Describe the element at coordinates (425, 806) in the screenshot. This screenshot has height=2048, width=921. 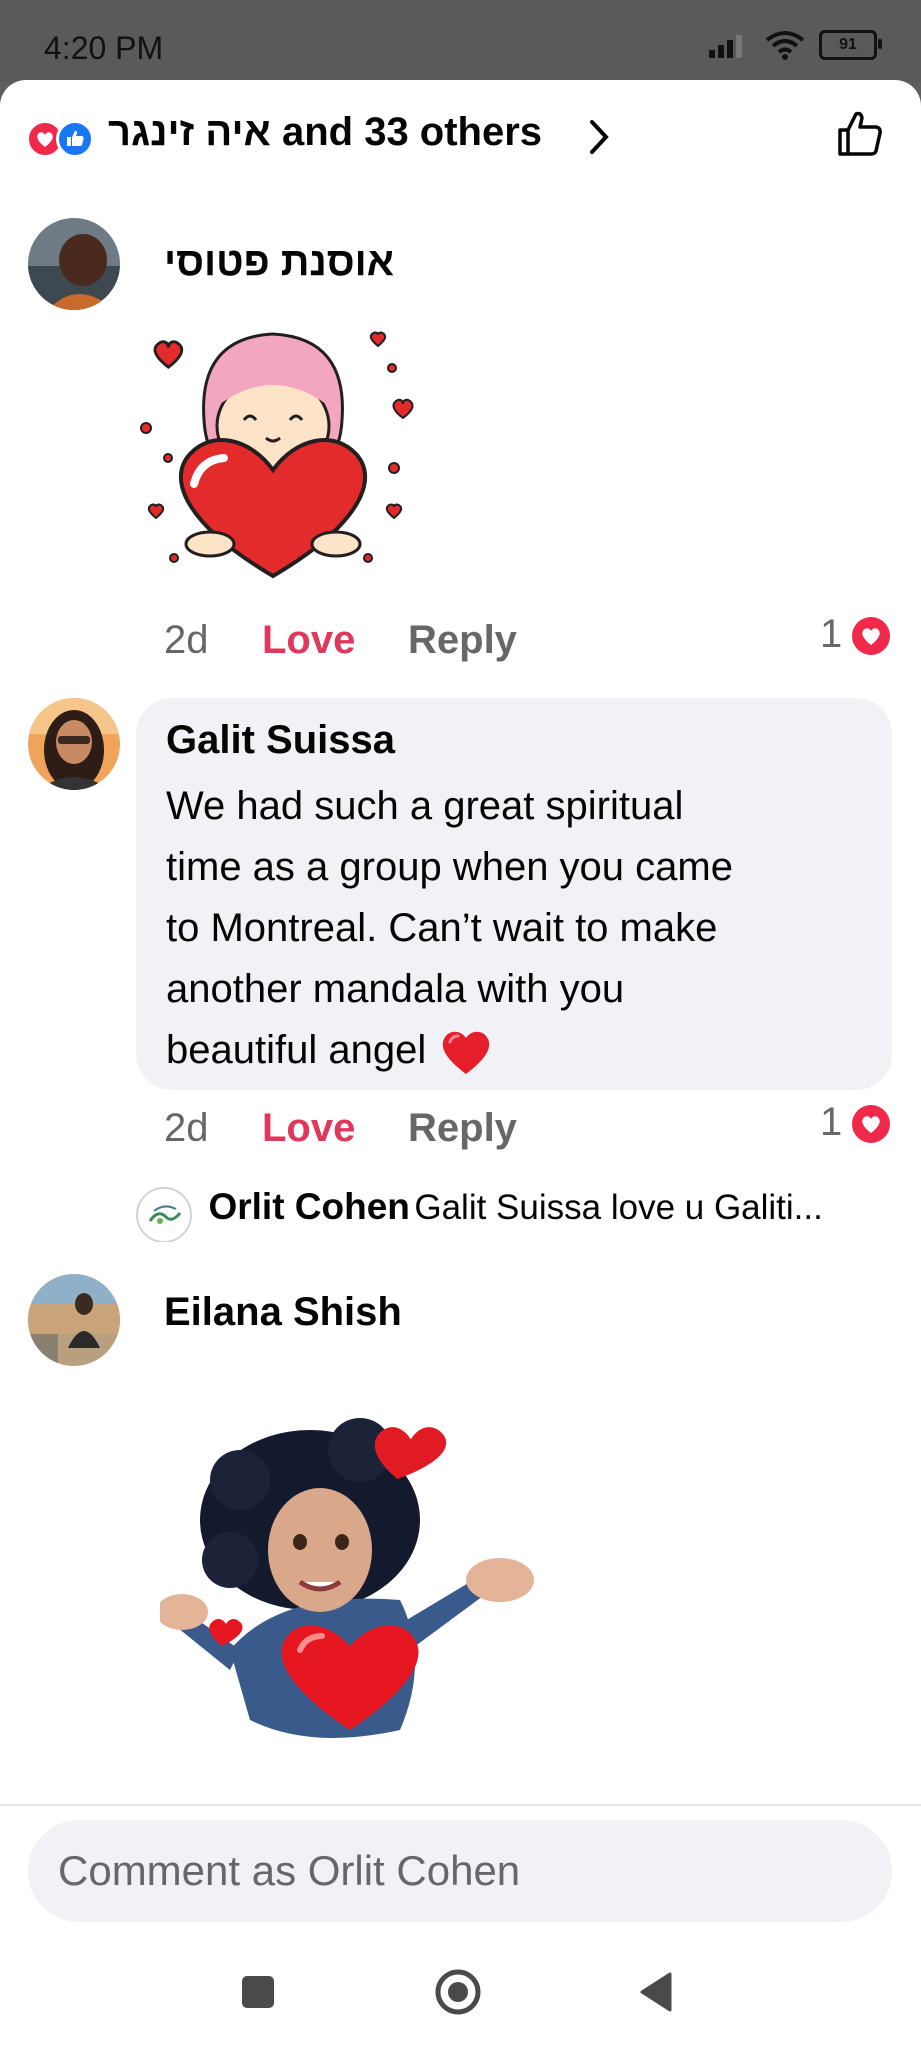
I see `comment-line: We had such a great spiritual` at that location.